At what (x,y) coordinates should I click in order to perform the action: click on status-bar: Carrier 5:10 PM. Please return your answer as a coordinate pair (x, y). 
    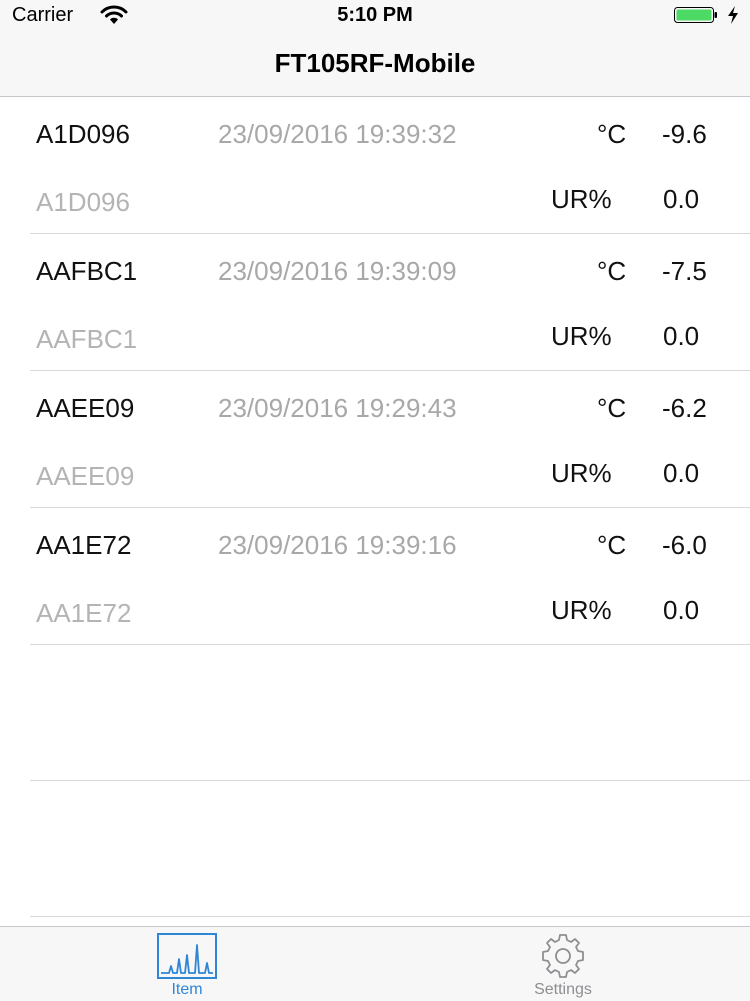
    Looking at the image, I should click on (375, 15).